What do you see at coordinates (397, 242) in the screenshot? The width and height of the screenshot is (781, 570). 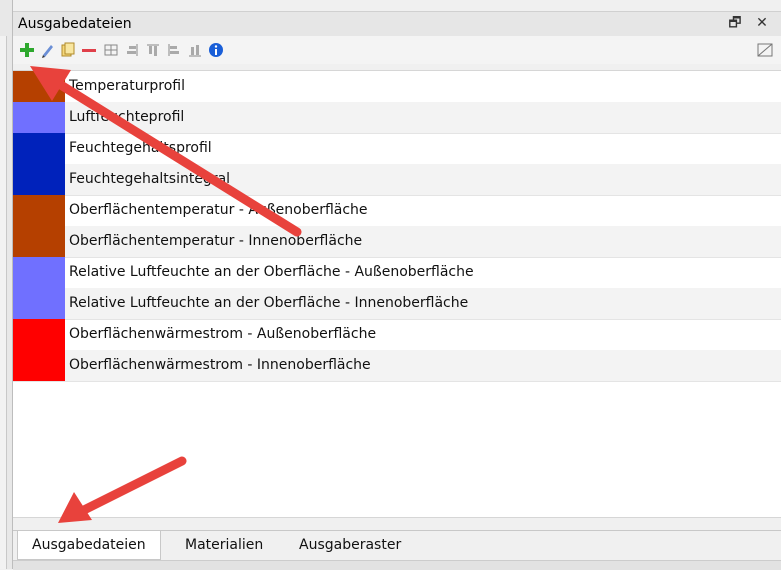 I see `list-item: Oberflächentemperatur - Innenoberfläche` at bounding box center [397, 242].